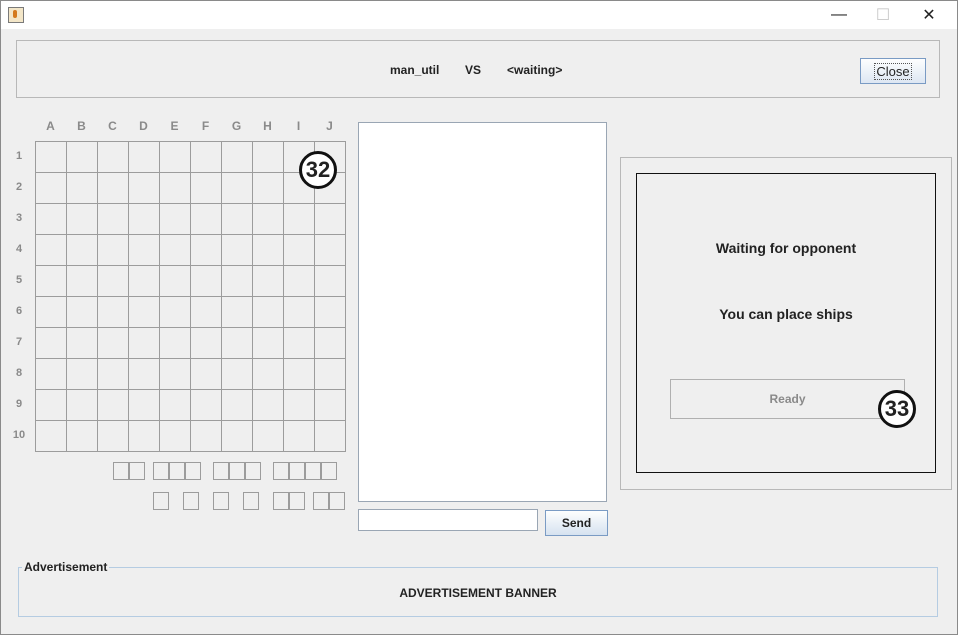 Image resolution: width=958 pixels, height=635 pixels. Describe the element at coordinates (787, 399) in the screenshot. I see `ready-button: Ready` at that location.